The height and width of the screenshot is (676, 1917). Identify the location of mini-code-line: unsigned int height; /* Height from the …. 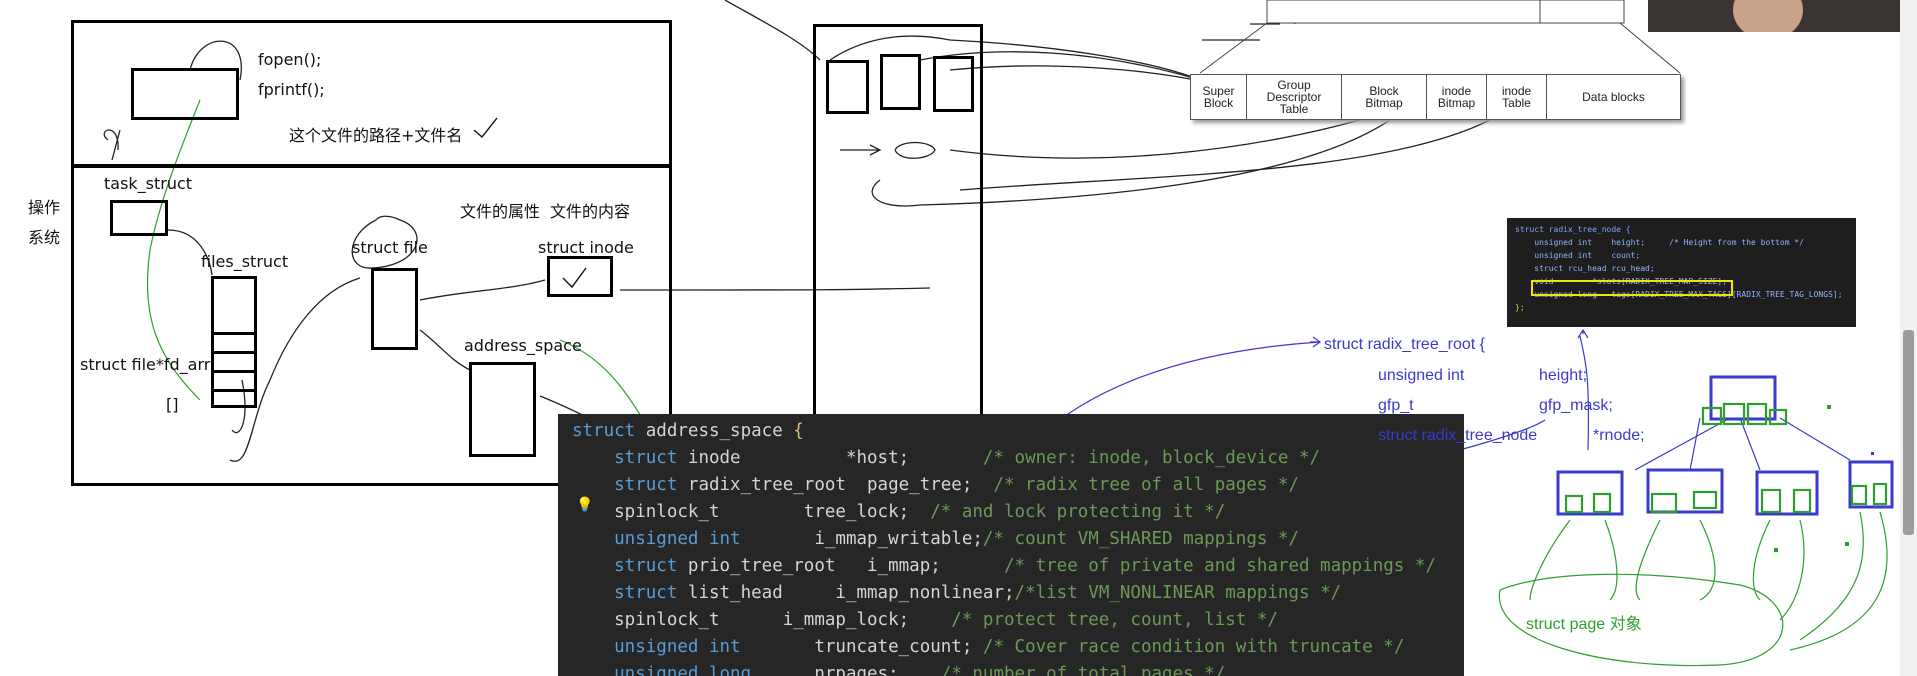
(1659, 242).